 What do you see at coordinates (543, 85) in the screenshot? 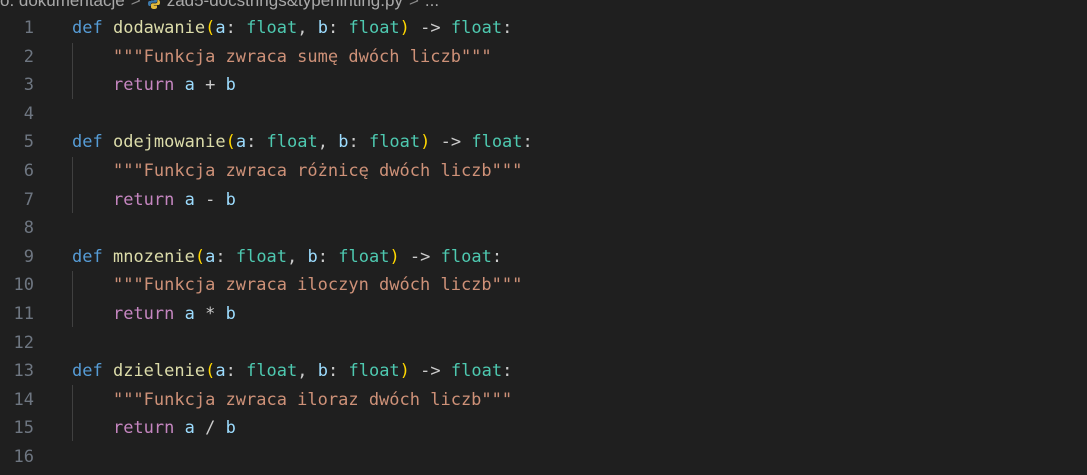
I see `code-line: 3 return a + b` at bounding box center [543, 85].